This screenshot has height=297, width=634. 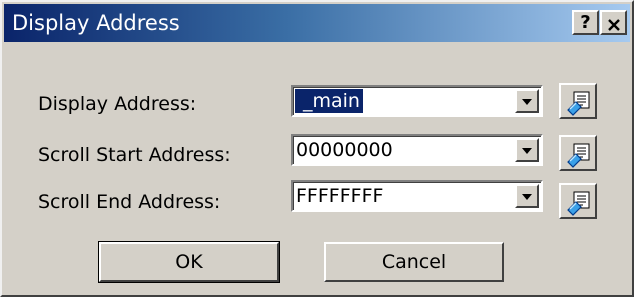 I want to click on display-address-picker-button, so click(x=578, y=101).